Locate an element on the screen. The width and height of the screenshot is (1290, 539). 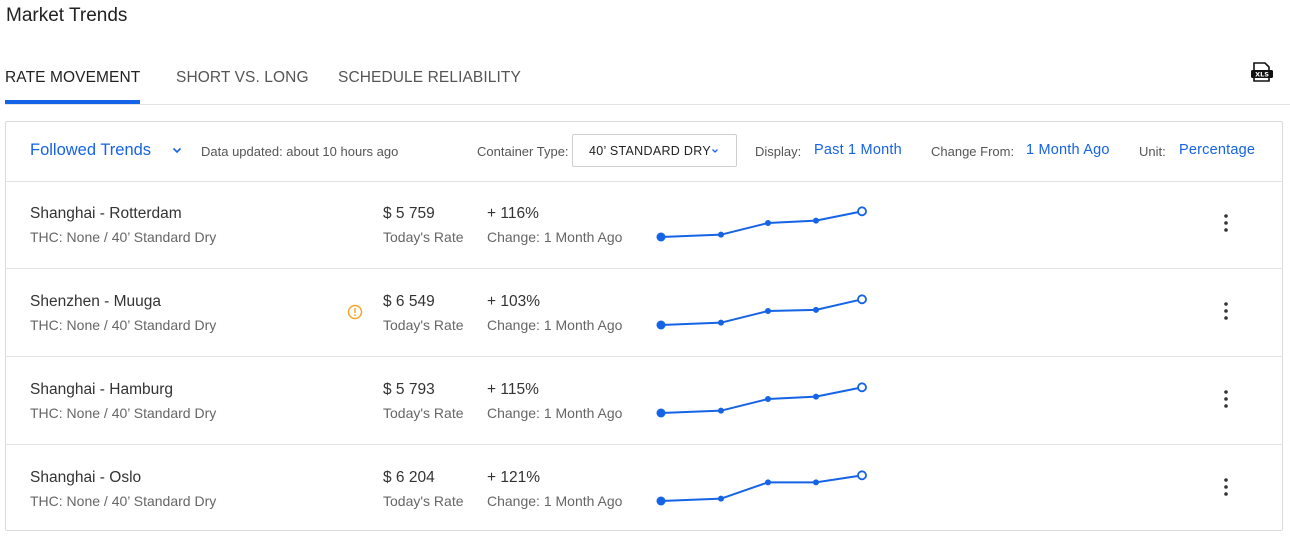
tab-schedule-reliability: SCHEDULE RELIABILITY is located at coordinates (429, 86).